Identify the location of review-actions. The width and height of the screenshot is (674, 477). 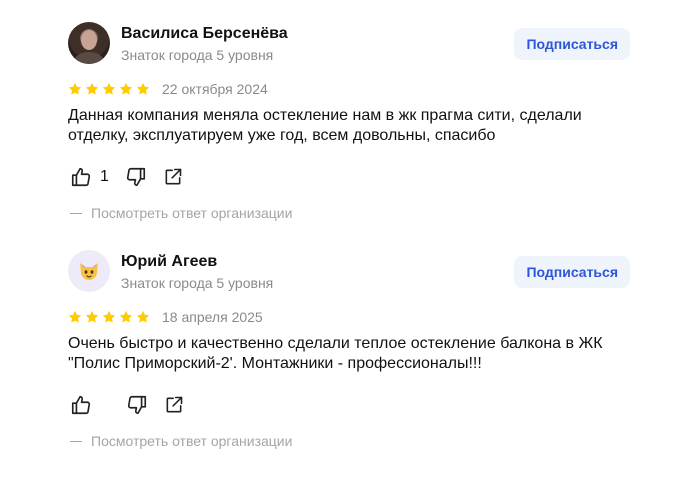
(349, 405).